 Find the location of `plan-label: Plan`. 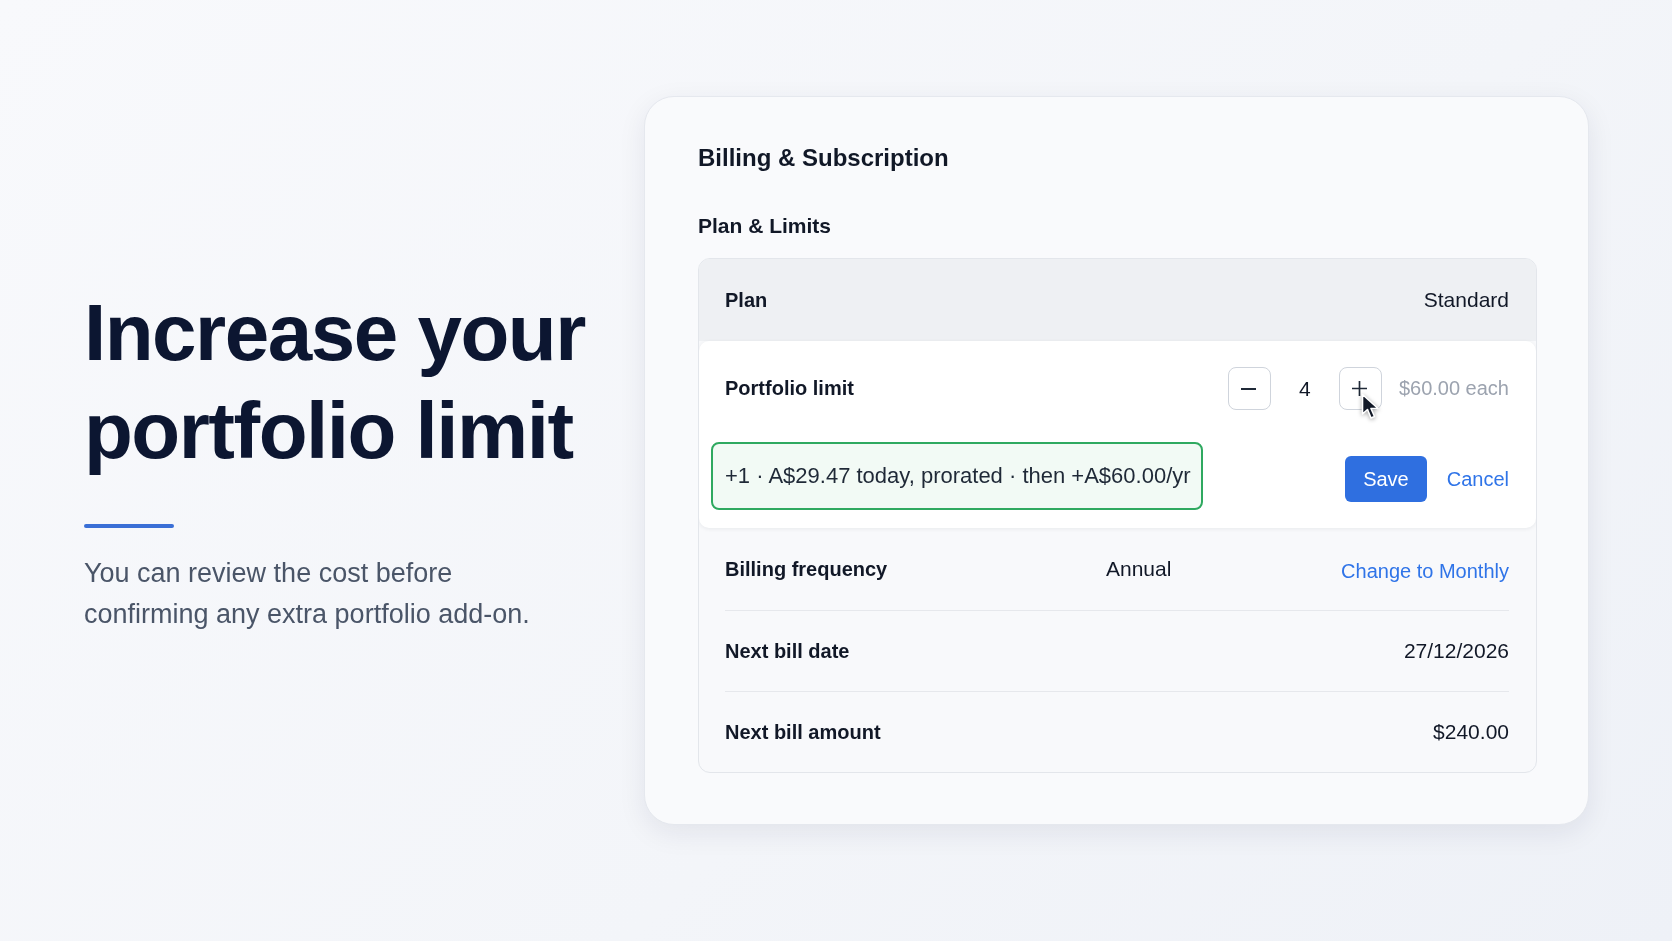

plan-label: Plan is located at coordinates (746, 300).